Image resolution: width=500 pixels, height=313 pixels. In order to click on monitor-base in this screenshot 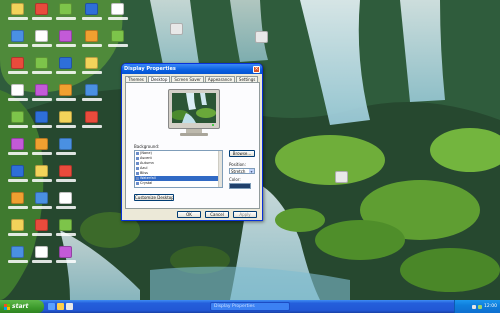, I will do `click(194, 134)`.